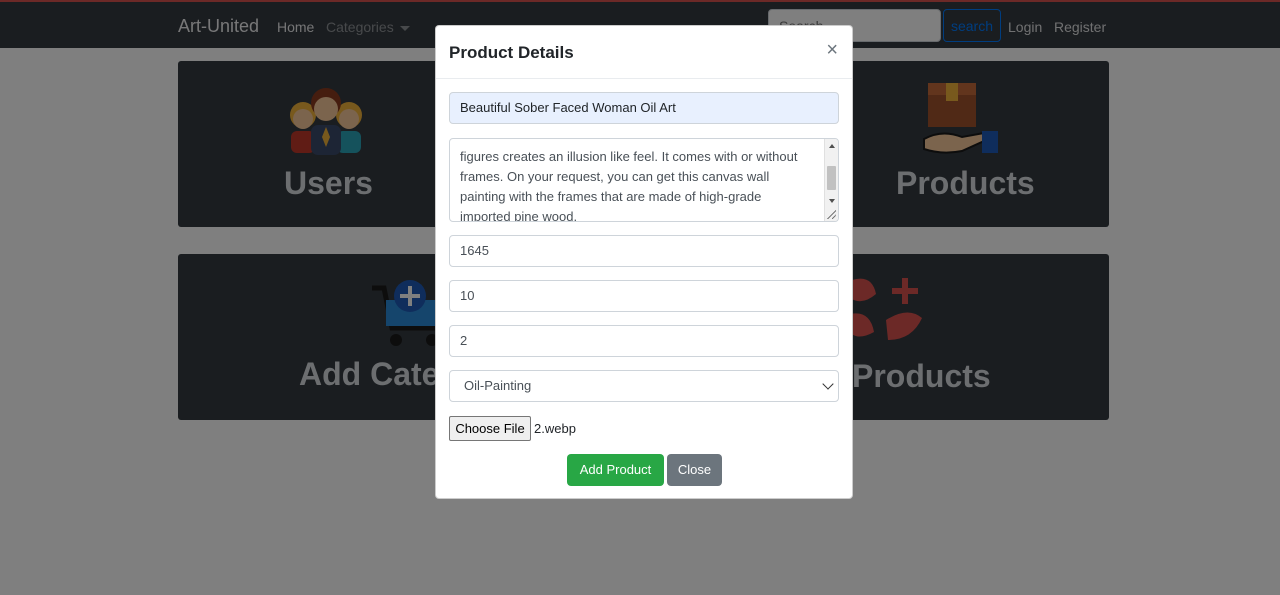 This screenshot has height=595, width=1280. I want to click on modal-title: Product Details, so click(511, 52).